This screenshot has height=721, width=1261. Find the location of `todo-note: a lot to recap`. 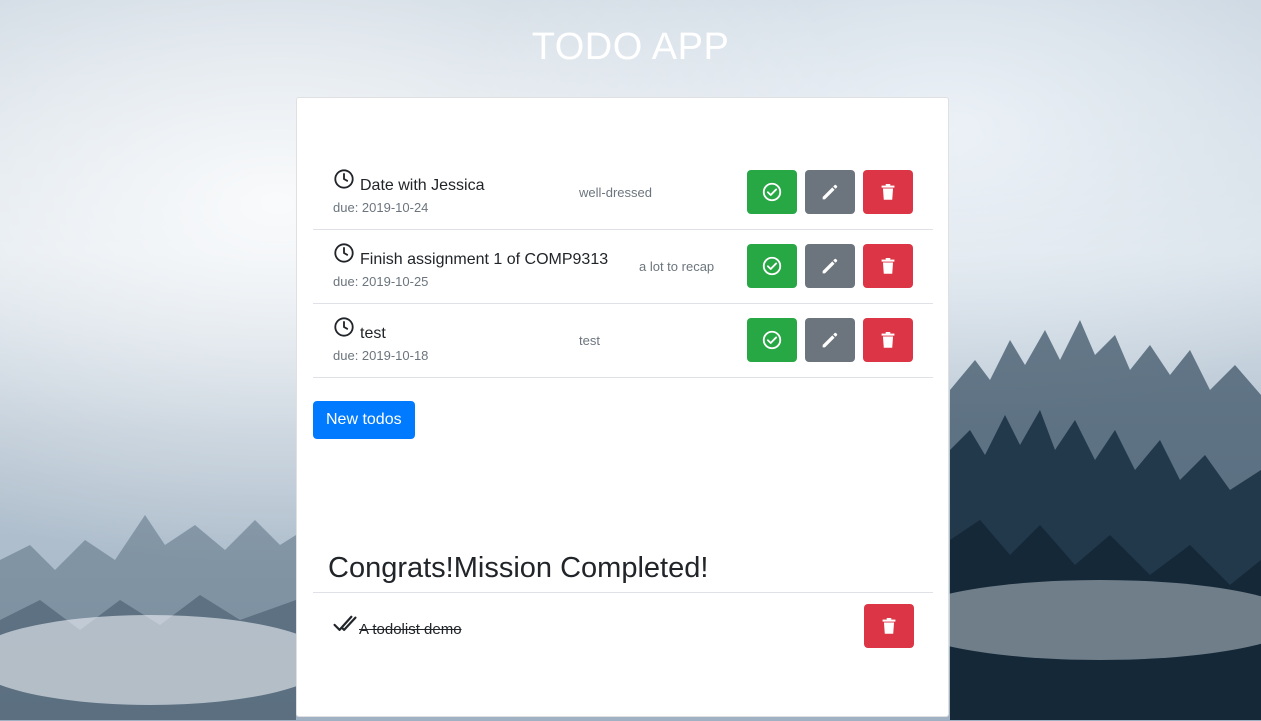

todo-note: a lot to recap is located at coordinates (677, 266).